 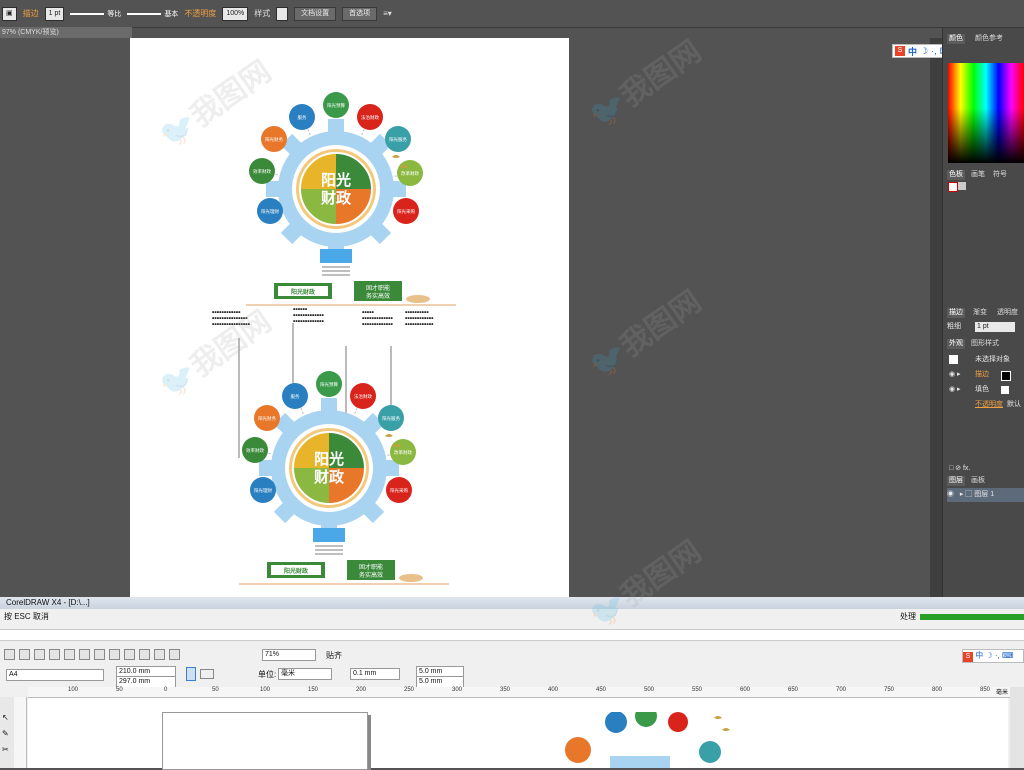 I want to click on ruler-tick: 850, so click(x=985, y=690).